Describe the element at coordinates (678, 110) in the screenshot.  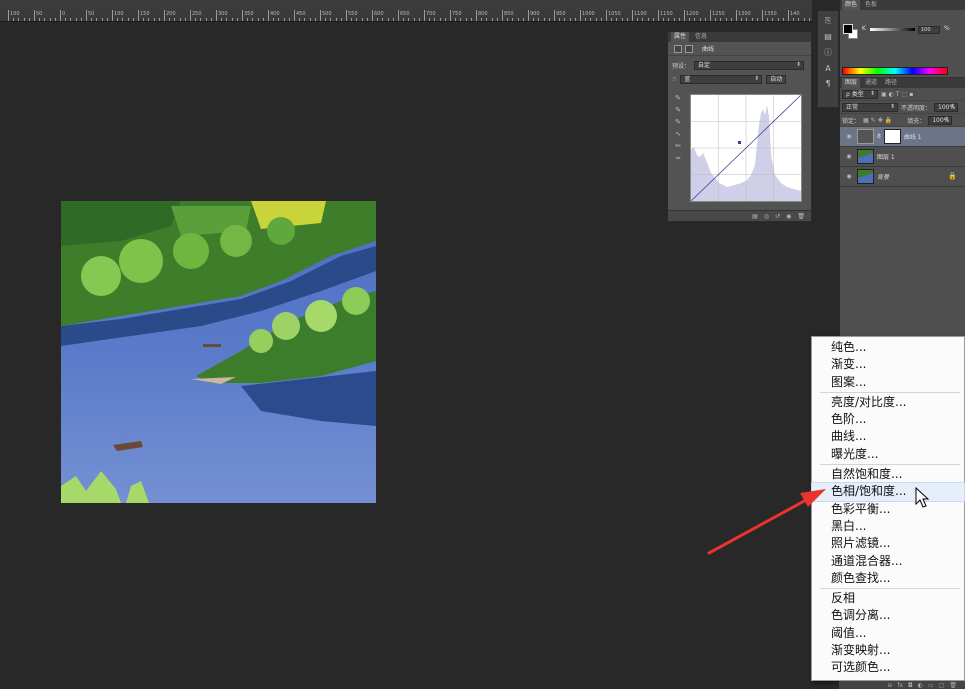
I see `eyedropper-gray-icon: ✎` at that location.